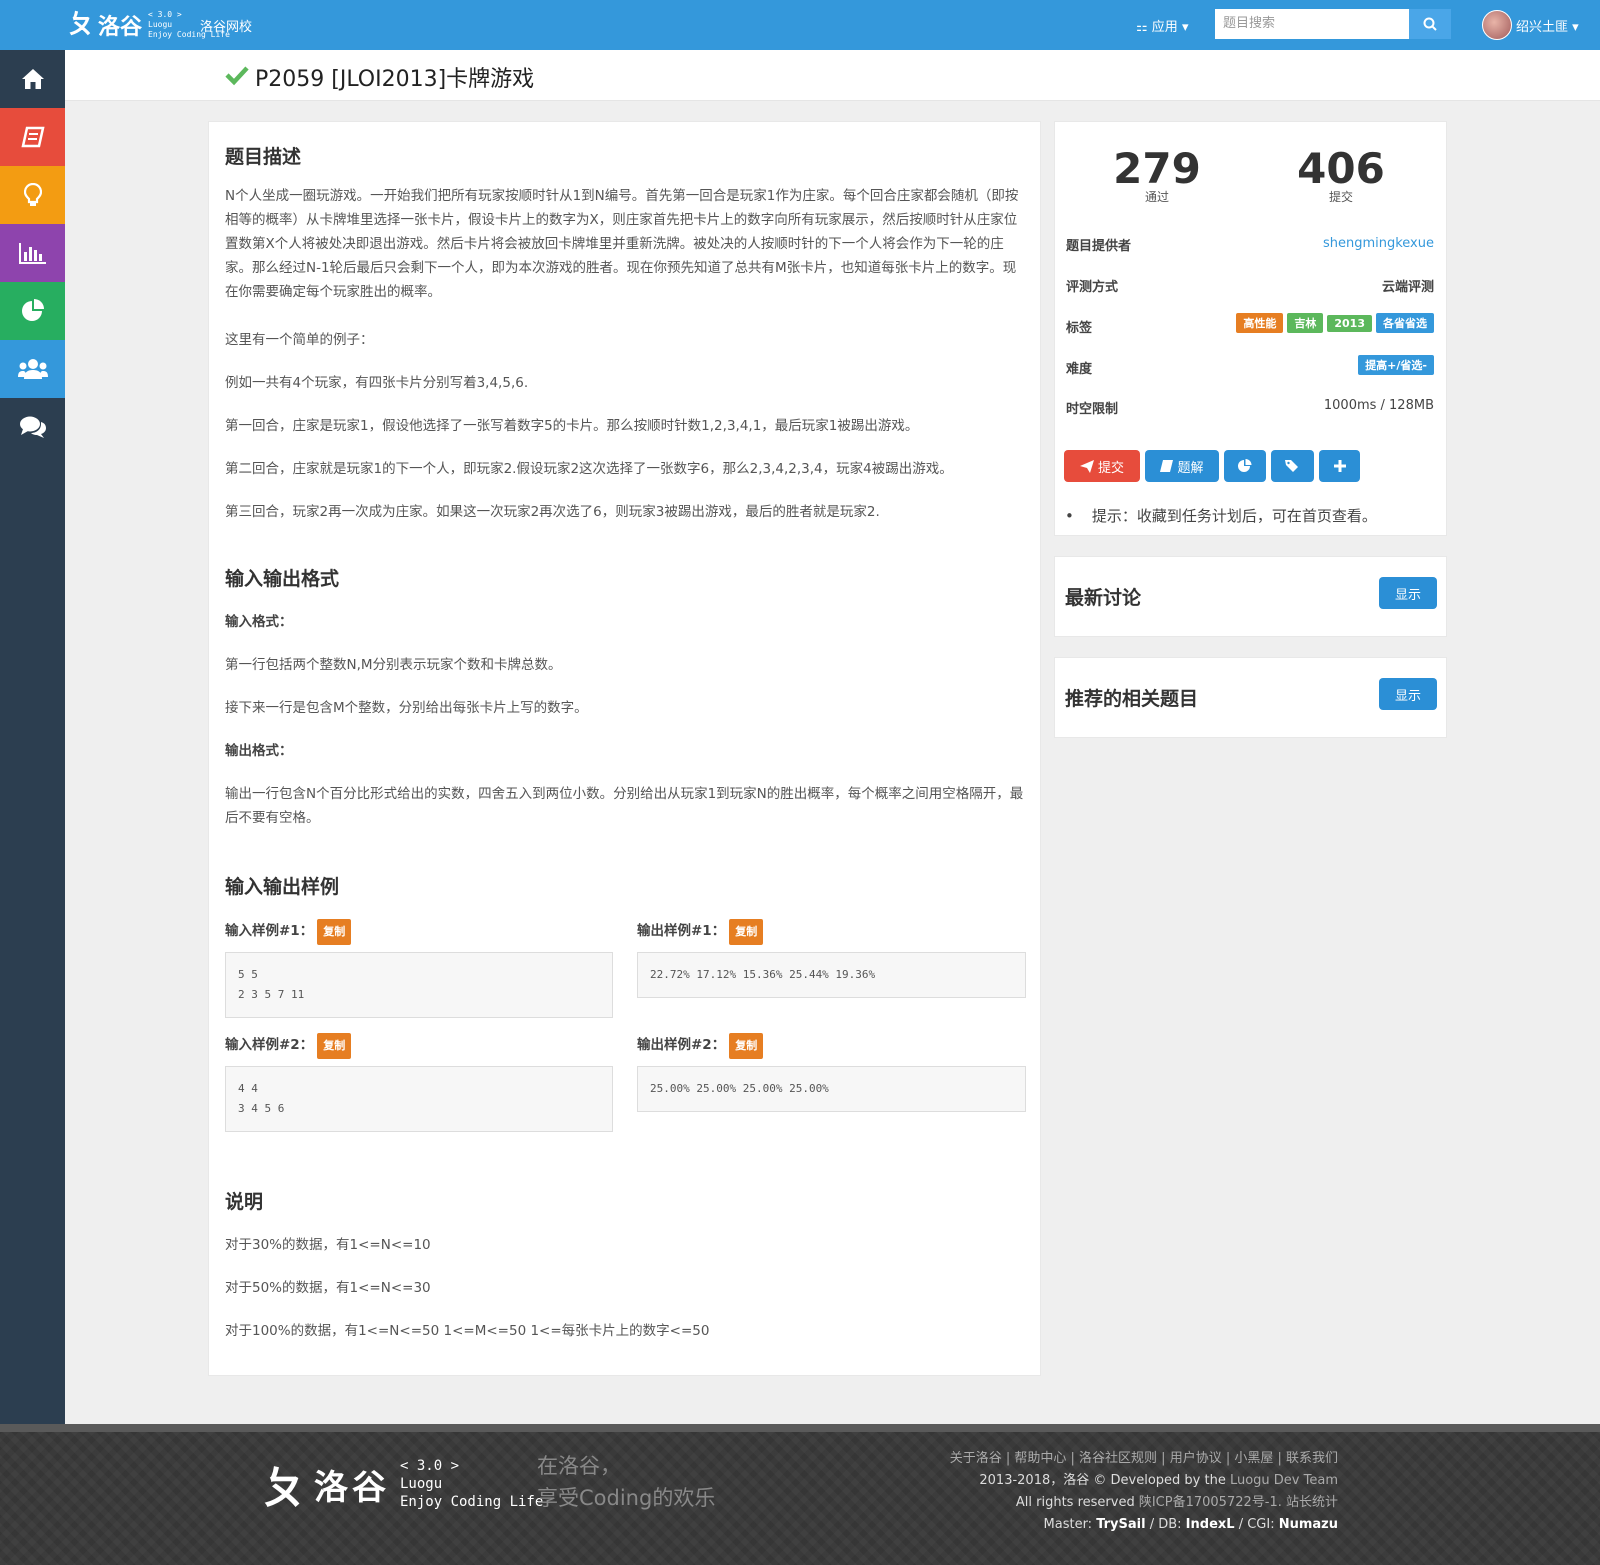 Image resolution: width=1600 pixels, height=1565 pixels. What do you see at coordinates (700, 932) in the screenshot?
I see `sample-output-1-label: 输出样例#1： 复制` at bounding box center [700, 932].